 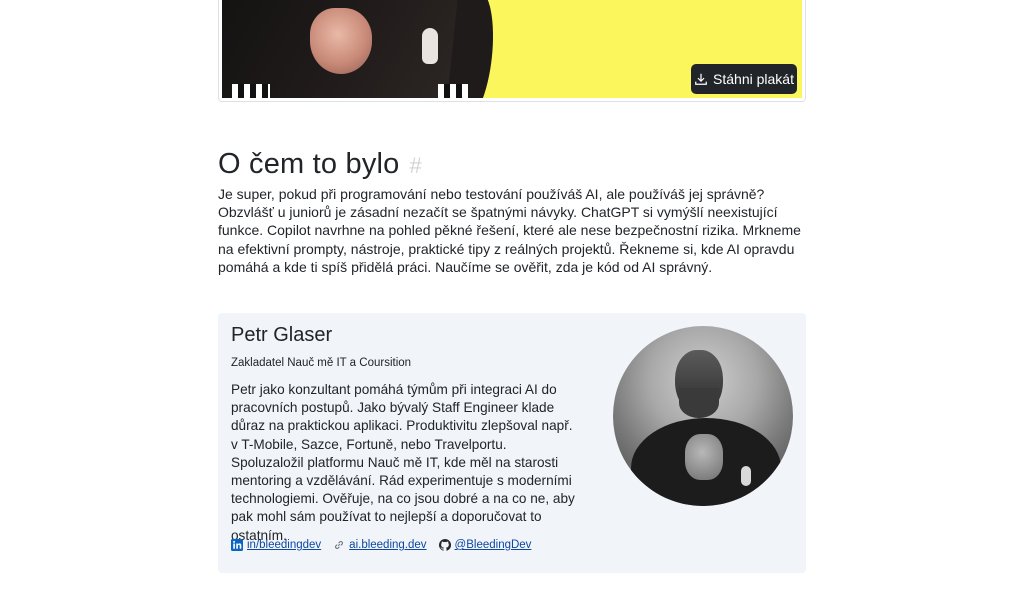 What do you see at coordinates (284, 545) in the screenshot?
I see `linkedin-link-label: in/bleedingdev` at bounding box center [284, 545].